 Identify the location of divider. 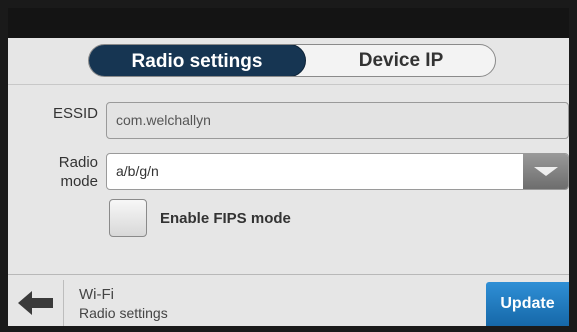
(288, 84).